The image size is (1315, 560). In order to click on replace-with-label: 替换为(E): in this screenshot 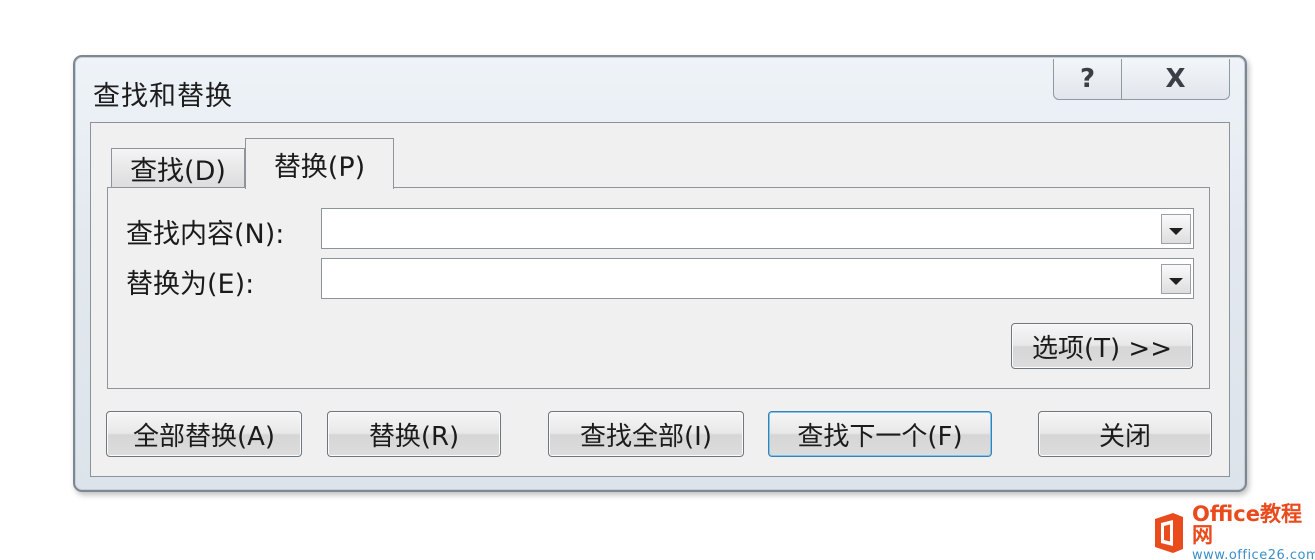, I will do `click(190, 284)`.